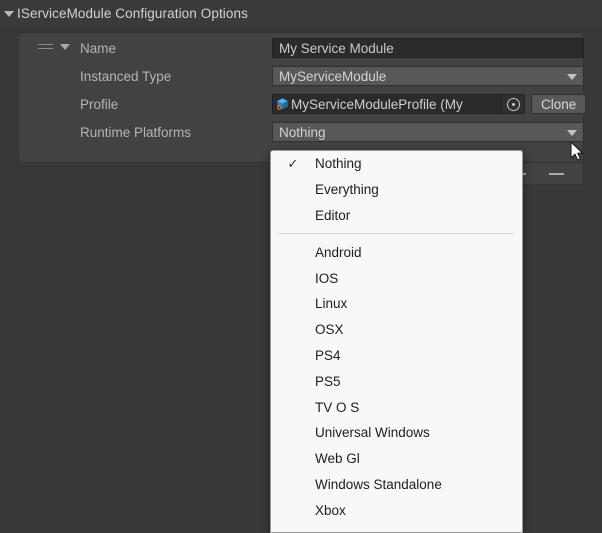  I want to click on list-row-name: Name My Service Module, so click(302, 48).